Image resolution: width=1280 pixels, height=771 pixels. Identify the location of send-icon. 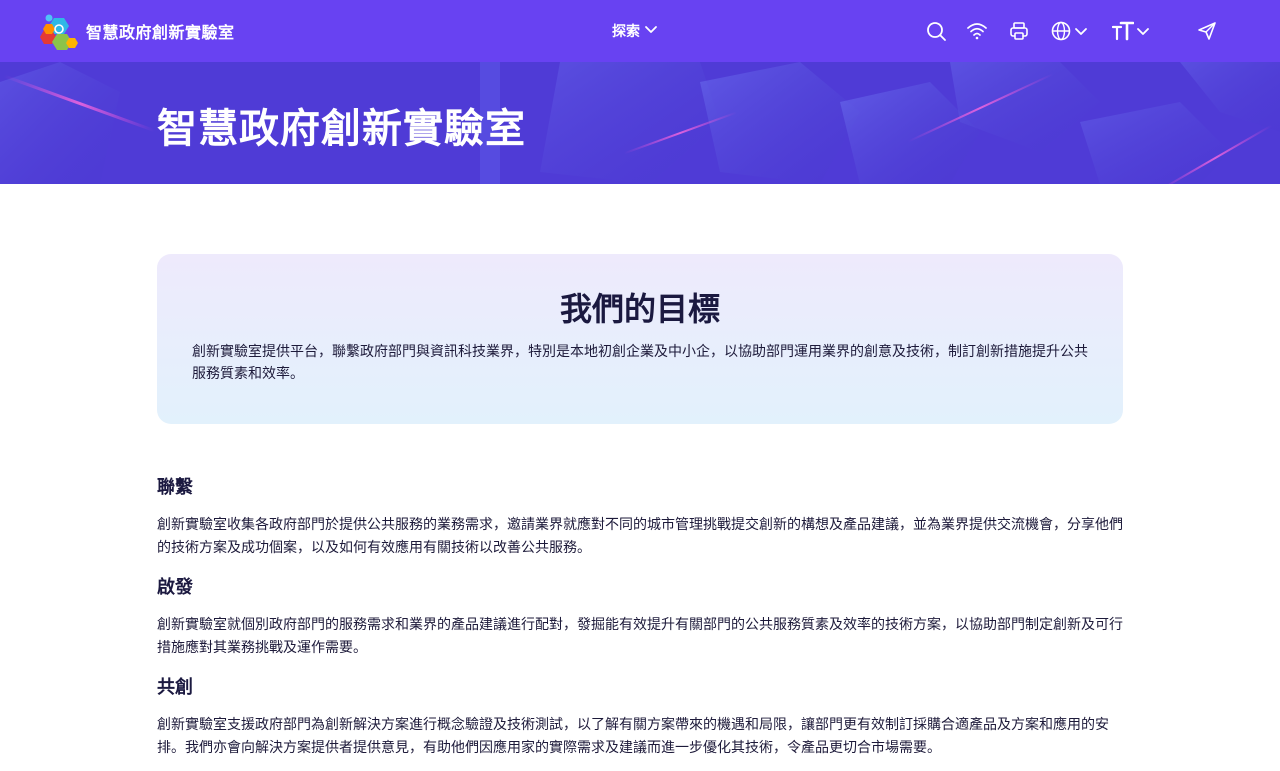
(1207, 31).